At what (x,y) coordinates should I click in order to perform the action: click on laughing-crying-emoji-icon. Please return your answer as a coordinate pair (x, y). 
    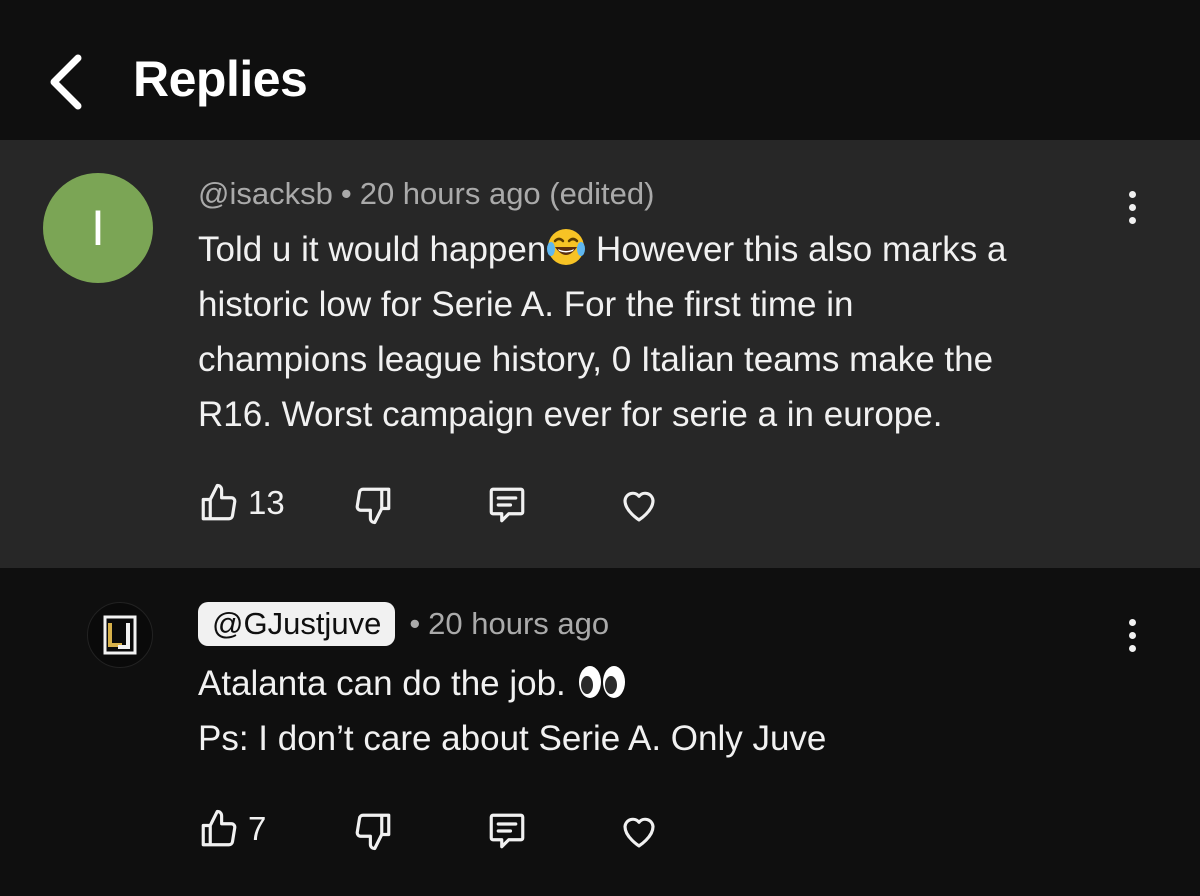
    Looking at the image, I should click on (566, 247).